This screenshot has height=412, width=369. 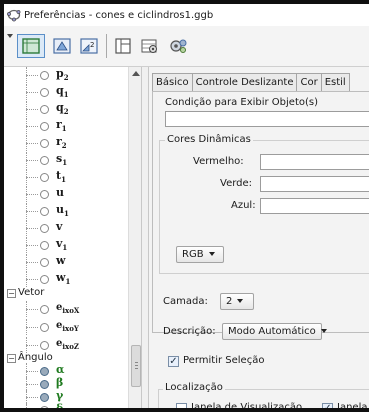 What do you see at coordinates (314, 184) in the screenshot?
I see `green-input` at bounding box center [314, 184].